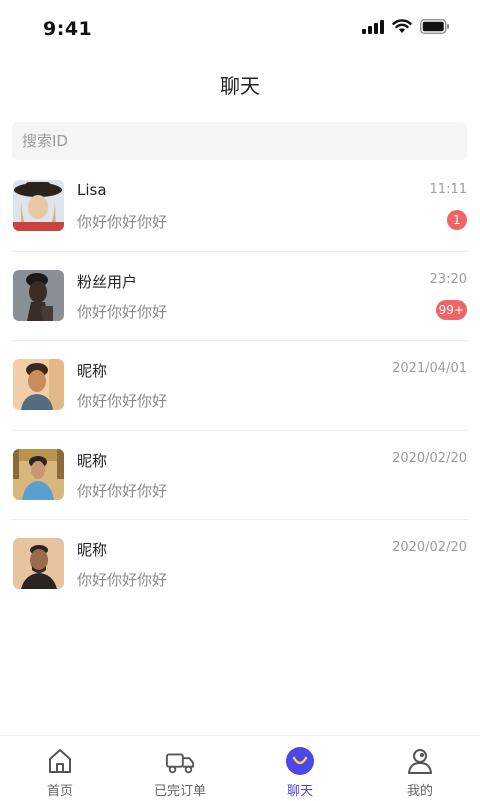 The height and width of the screenshot is (801, 480). What do you see at coordinates (420, 761) in the screenshot?
I see `user-icon` at bounding box center [420, 761].